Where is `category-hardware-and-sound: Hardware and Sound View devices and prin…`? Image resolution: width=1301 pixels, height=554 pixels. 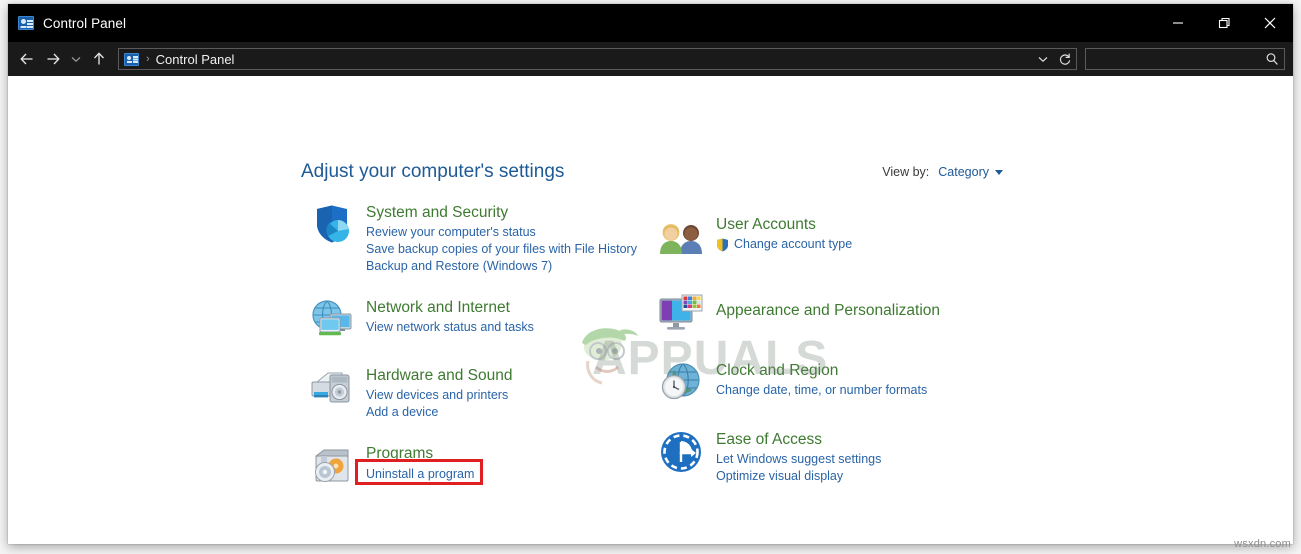
category-hardware-and-sound: Hardware and Sound View devices and prin… is located at coordinates (488, 393).